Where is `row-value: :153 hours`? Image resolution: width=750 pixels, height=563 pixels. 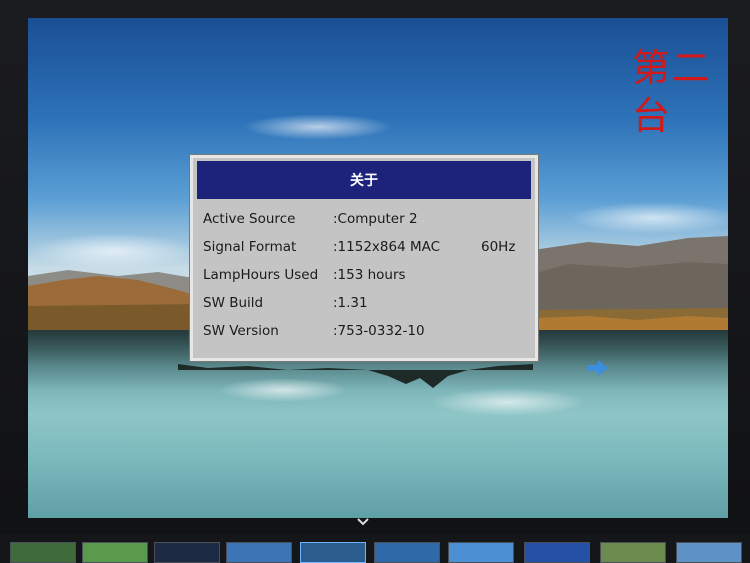 row-value: :153 hours is located at coordinates (369, 275).